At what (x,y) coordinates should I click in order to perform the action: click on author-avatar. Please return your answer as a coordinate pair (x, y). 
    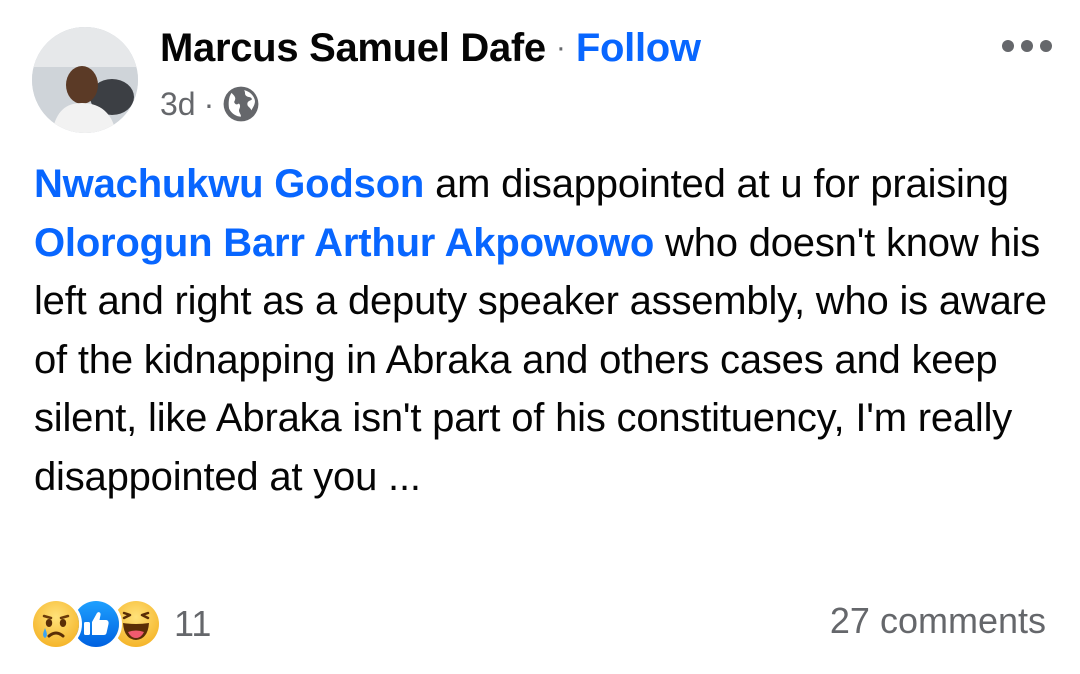
    Looking at the image, I should click on (85, 80).